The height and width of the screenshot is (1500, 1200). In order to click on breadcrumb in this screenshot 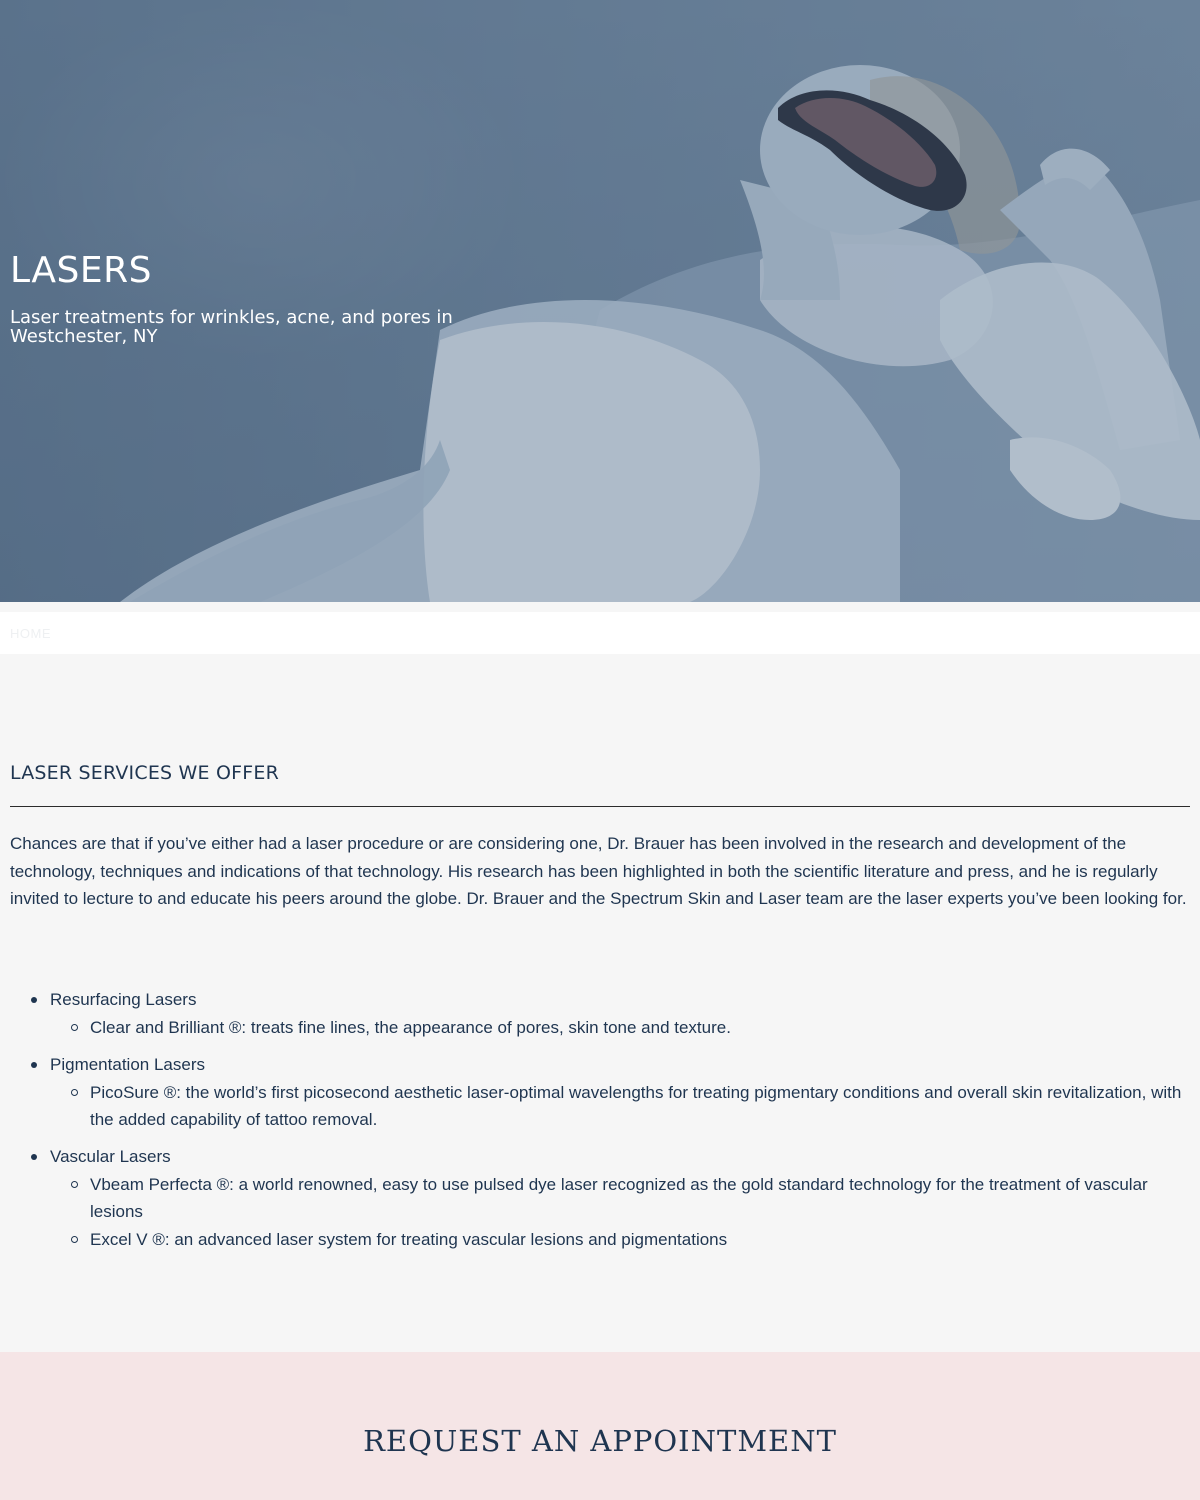, I will do `click(600, 633)`.